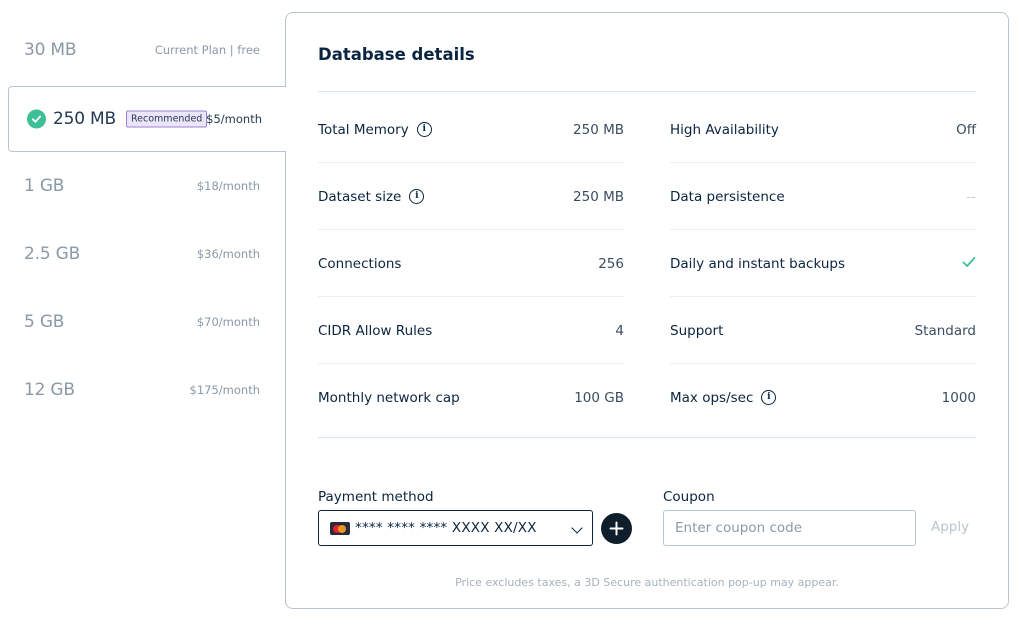  What do you see at coordinates (228, 322) in the screenshot?
I see `plan-price: $70/month` at bounding box center [228, 322].